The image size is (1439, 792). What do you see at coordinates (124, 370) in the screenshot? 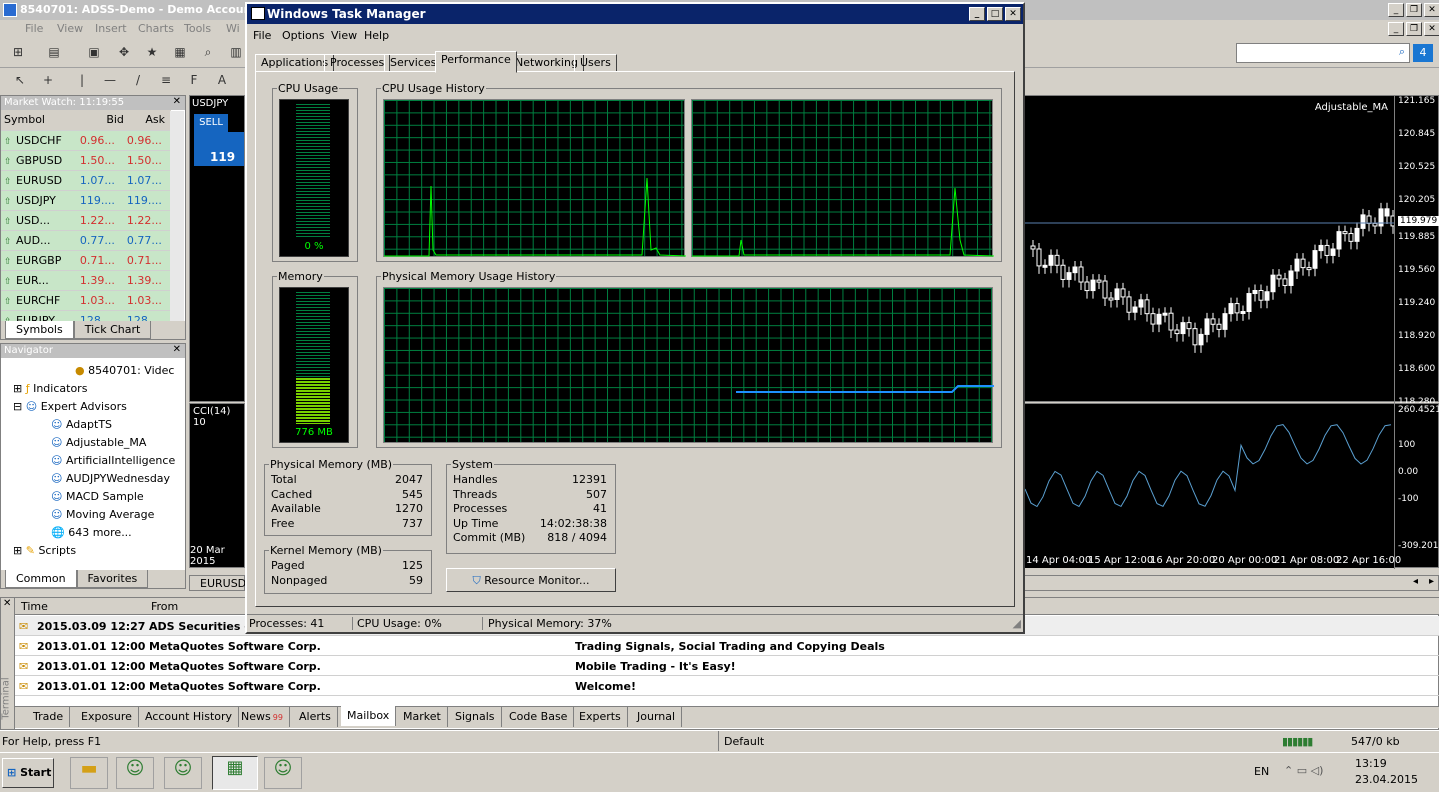
I see `nav-account: ● 8540701: Videc` at bounding box center [124, 370].